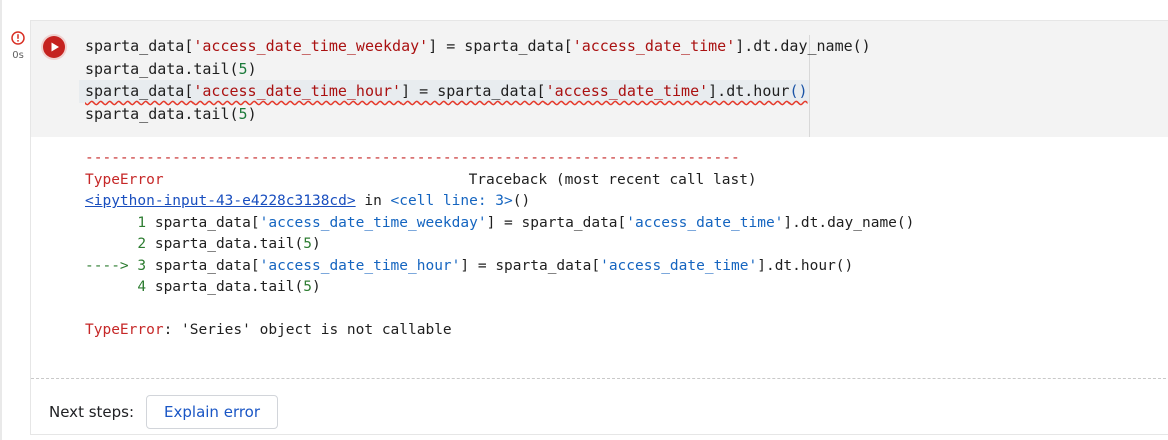 The image size is (1168, 440). What do you see at coordinates (203, 287) in the screenshot?
I see `traceback-code-line: 4 sparta_data.tail(5)` at bounding box center [203, 287].